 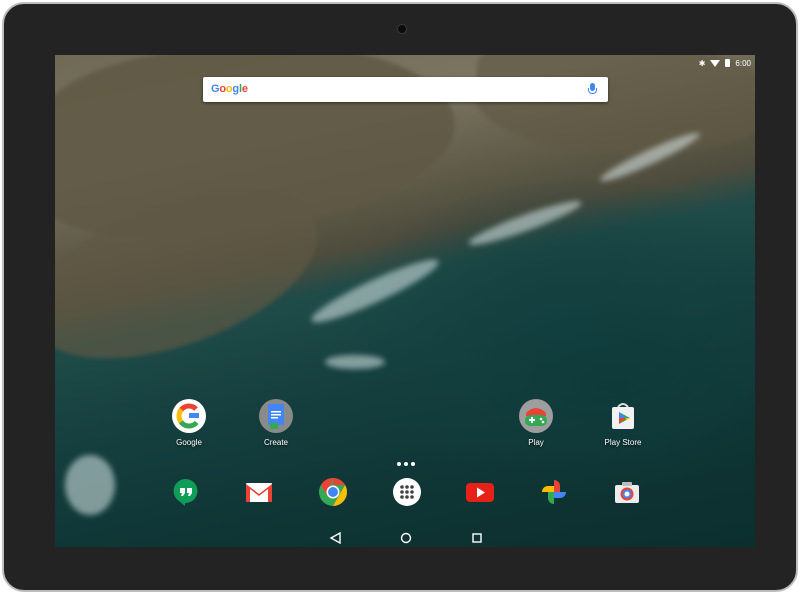 I want to click on app-create: Create, so click(x=276, y=423).